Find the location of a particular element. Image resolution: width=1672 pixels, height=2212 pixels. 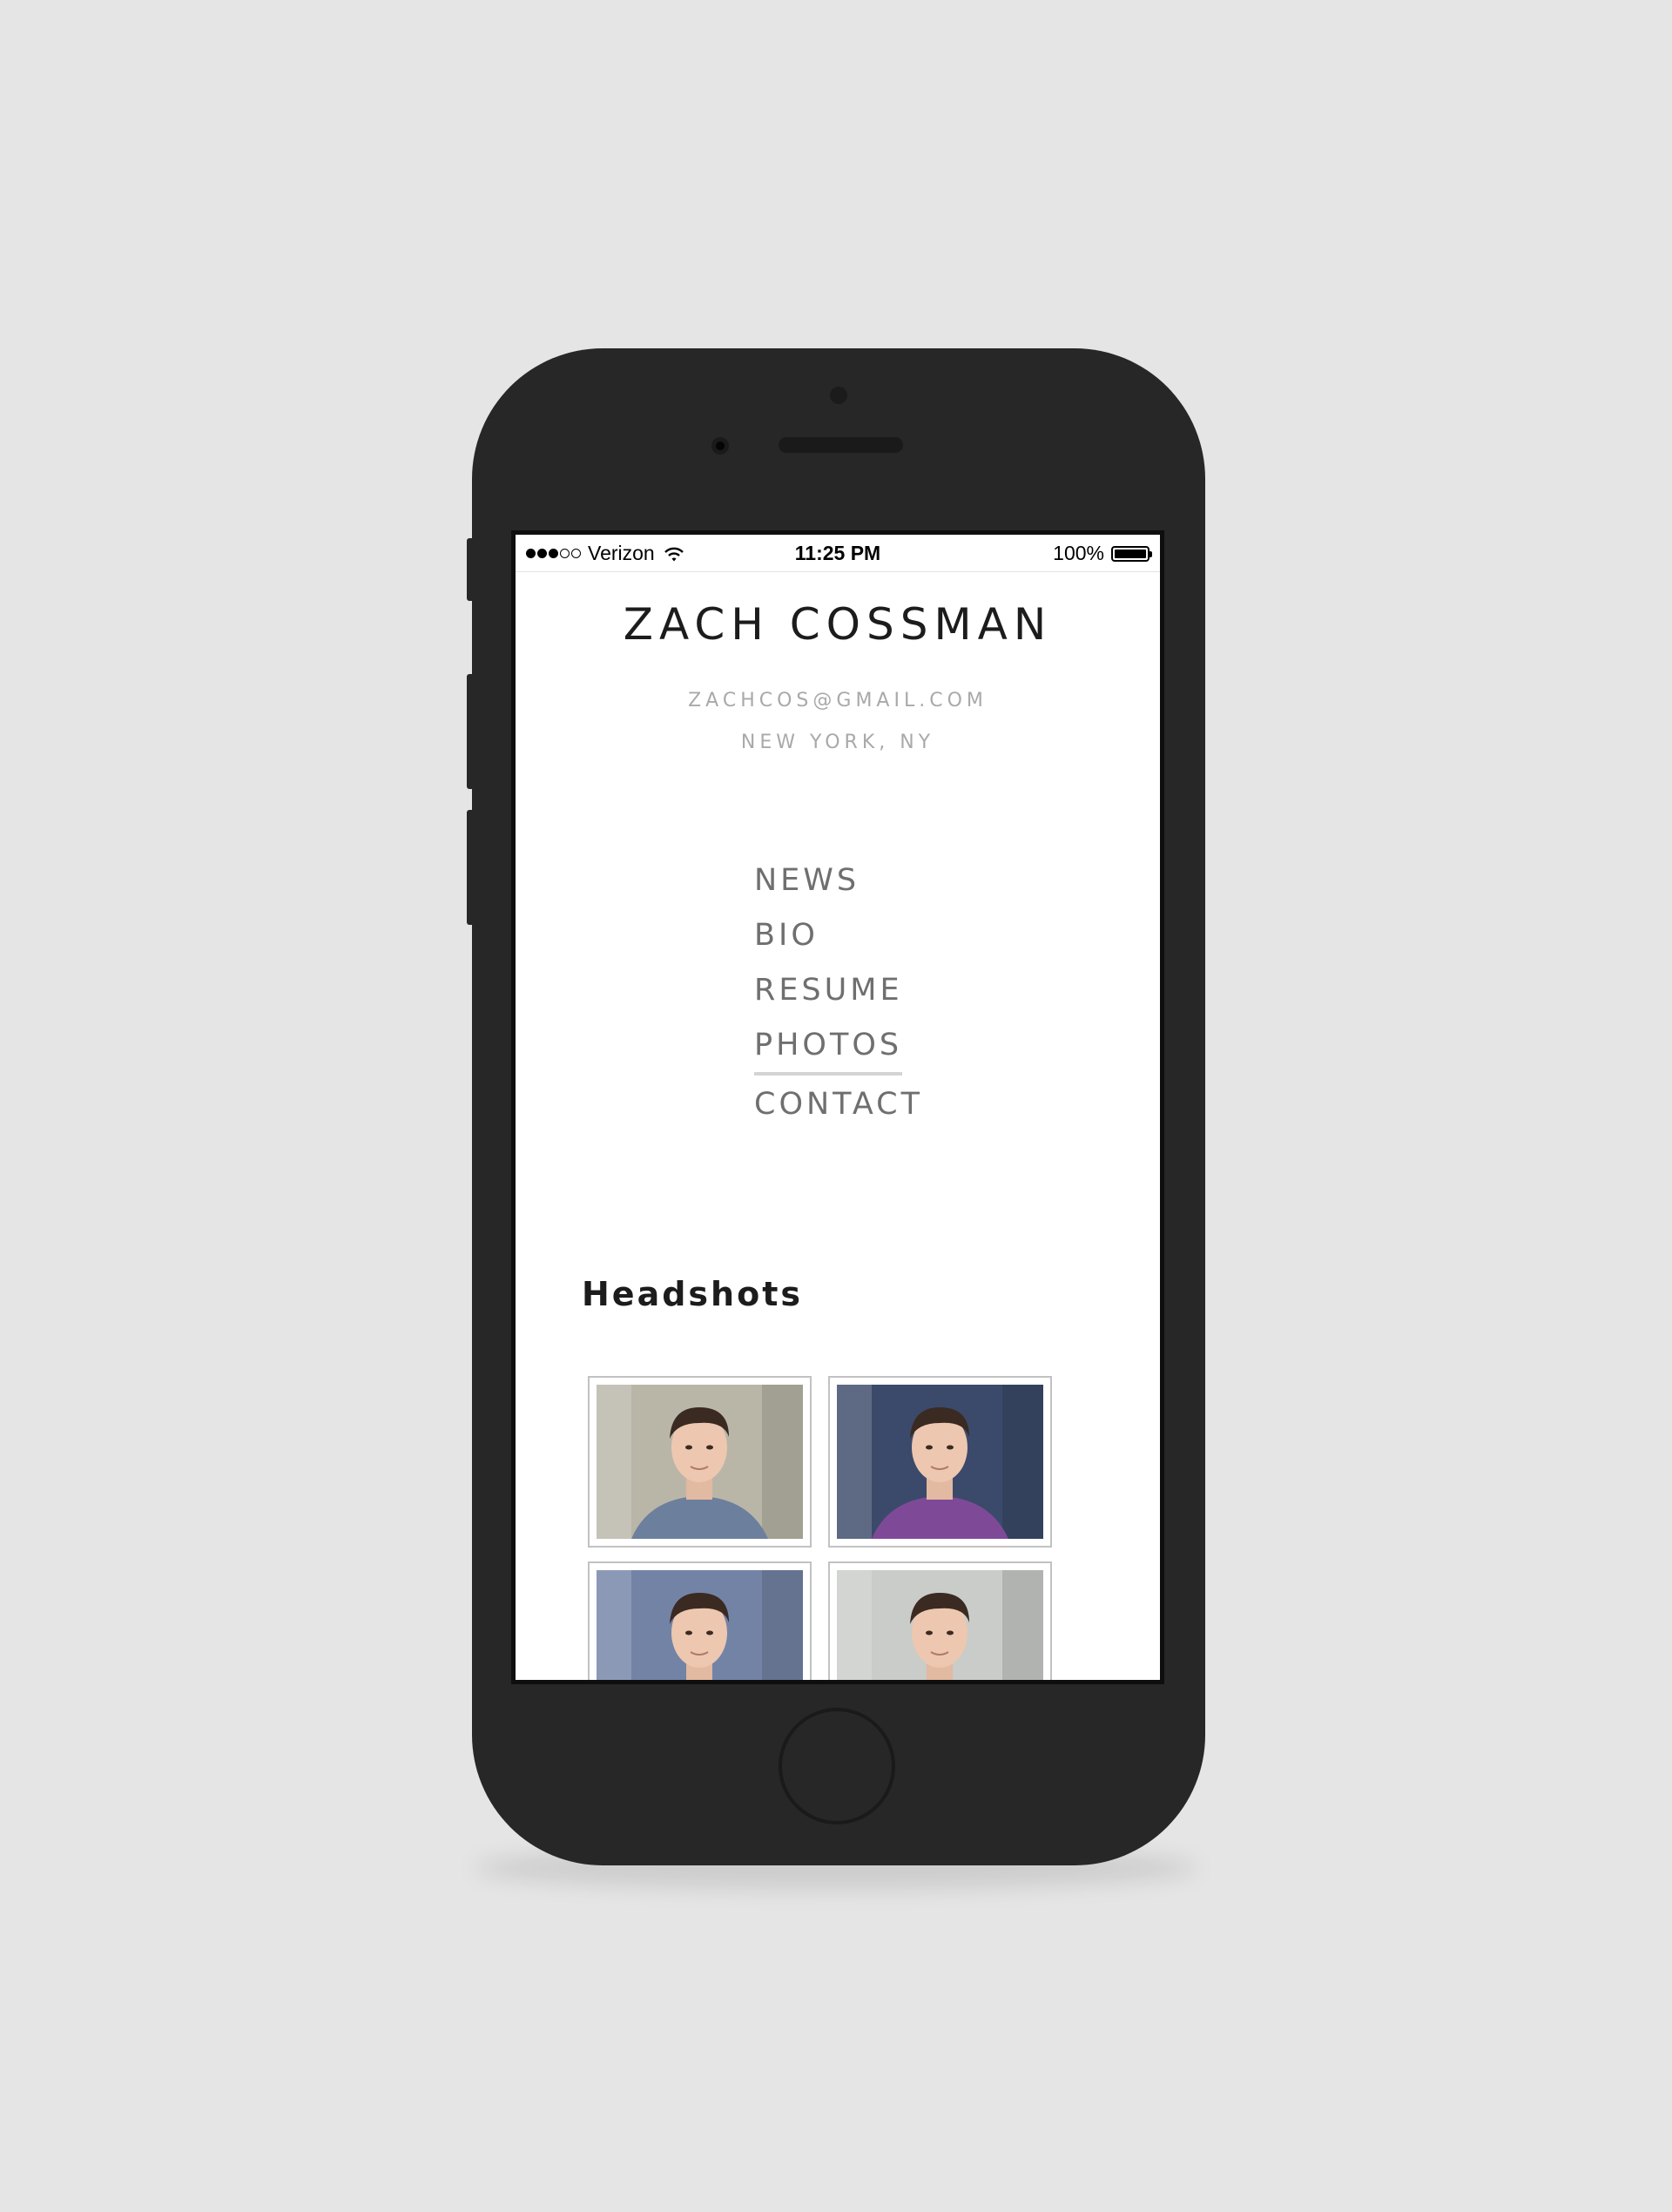

site-title: ZACH COSSMAN is located at coordinates (838, 625).